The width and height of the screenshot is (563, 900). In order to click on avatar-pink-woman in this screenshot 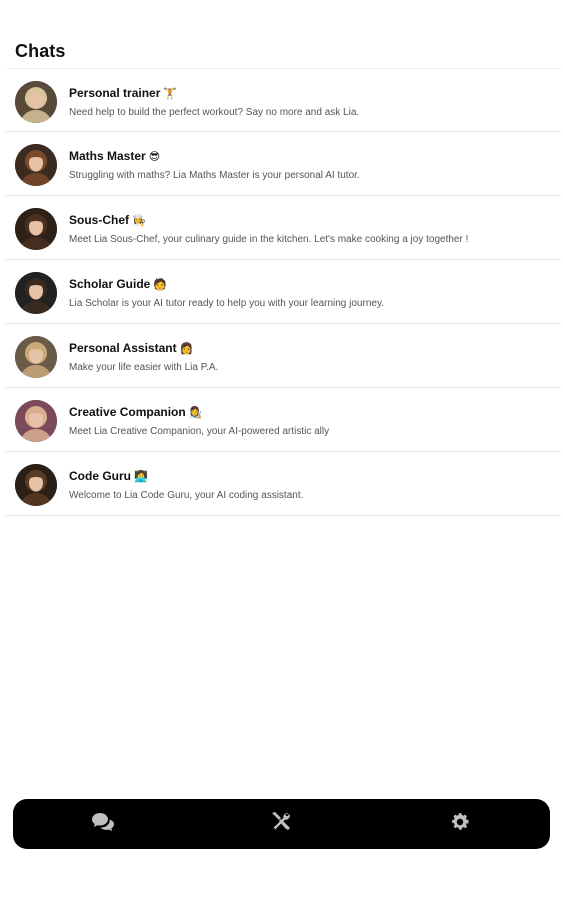, I will do `click(36, 421)`.